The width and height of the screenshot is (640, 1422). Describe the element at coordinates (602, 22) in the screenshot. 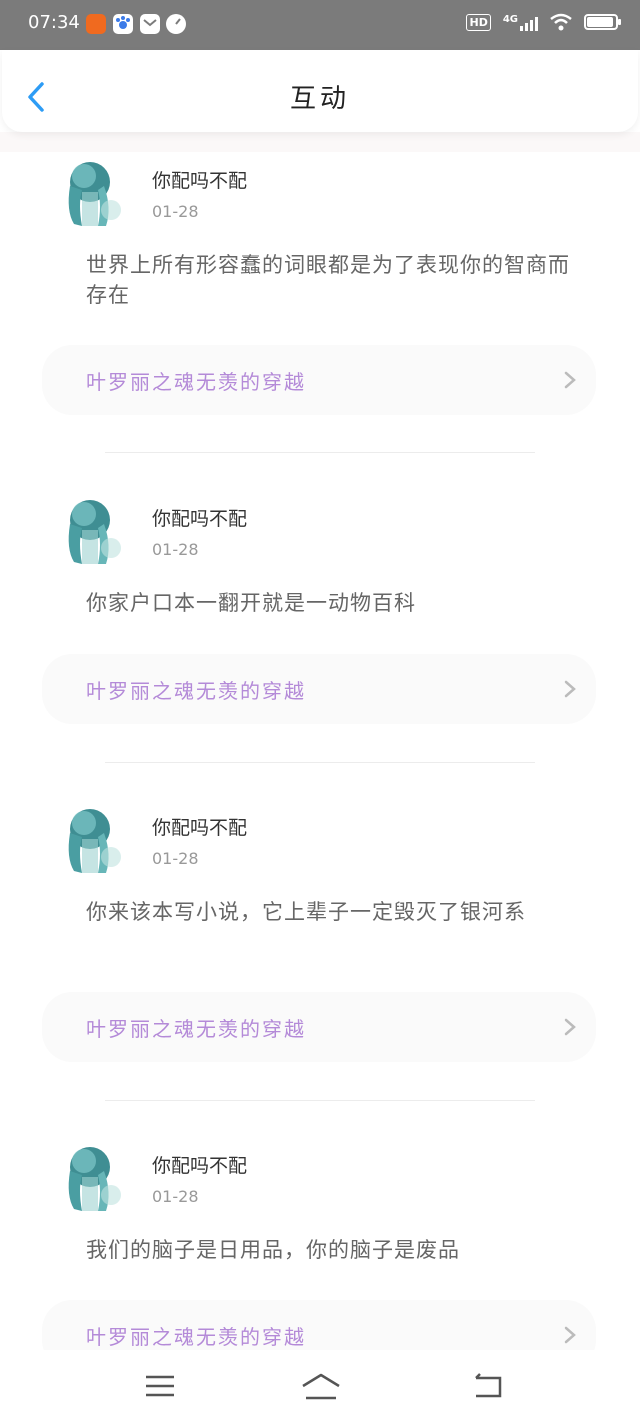

I see `battery-icon` at that location.